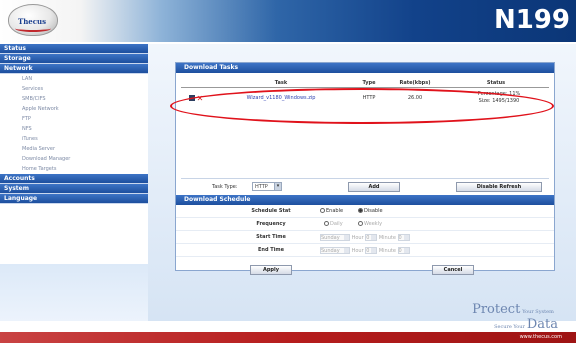  I want to click on start-minute-value: 0, so click(400, 238).